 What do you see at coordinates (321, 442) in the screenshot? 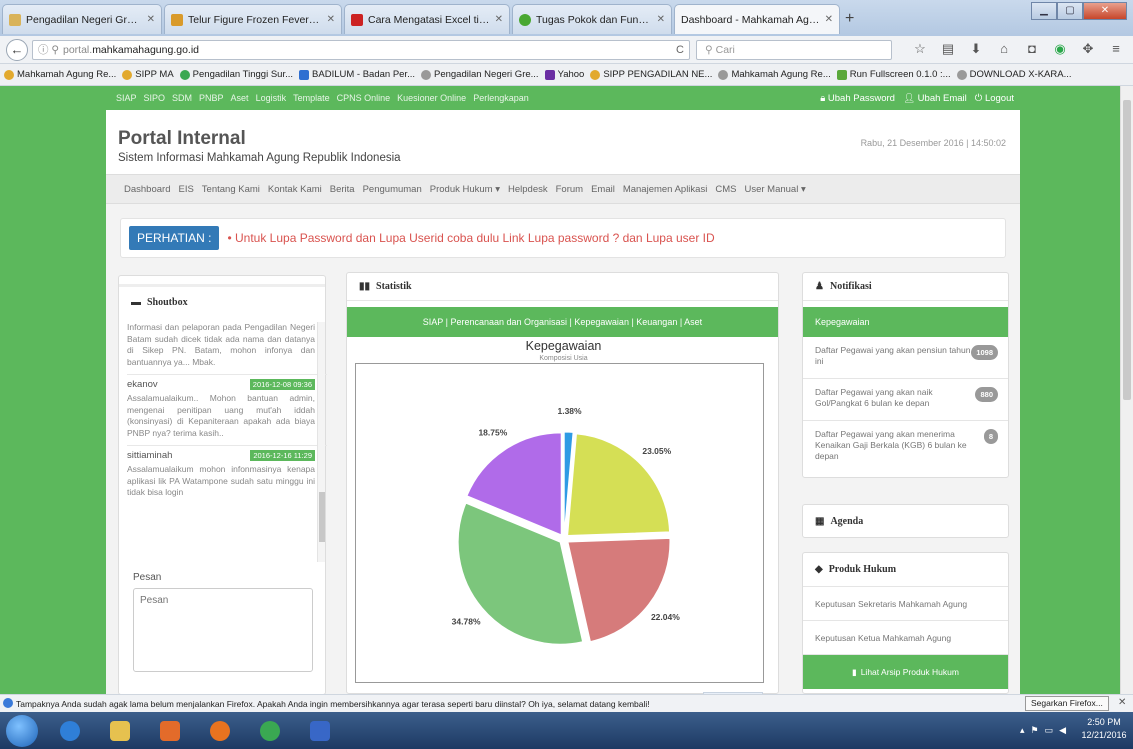
I see `shoutbox-scrollbar` at bounding box center [321, 442].